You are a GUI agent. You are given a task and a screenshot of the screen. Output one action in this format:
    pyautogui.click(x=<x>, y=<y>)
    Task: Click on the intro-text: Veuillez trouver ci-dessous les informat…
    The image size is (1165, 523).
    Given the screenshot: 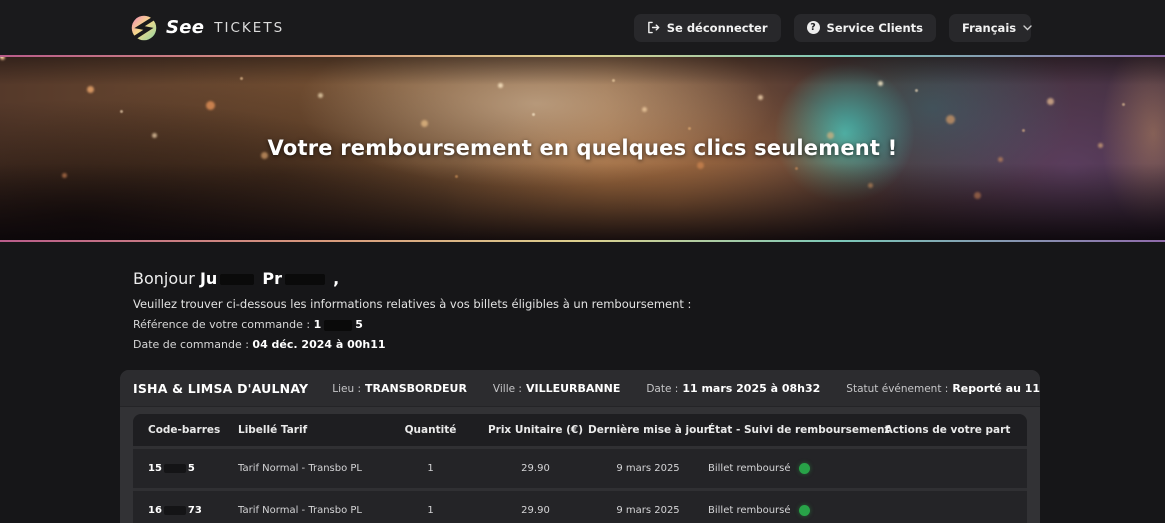 What is the action you would take?
    pyautogui.click(x=412, y=304)
    